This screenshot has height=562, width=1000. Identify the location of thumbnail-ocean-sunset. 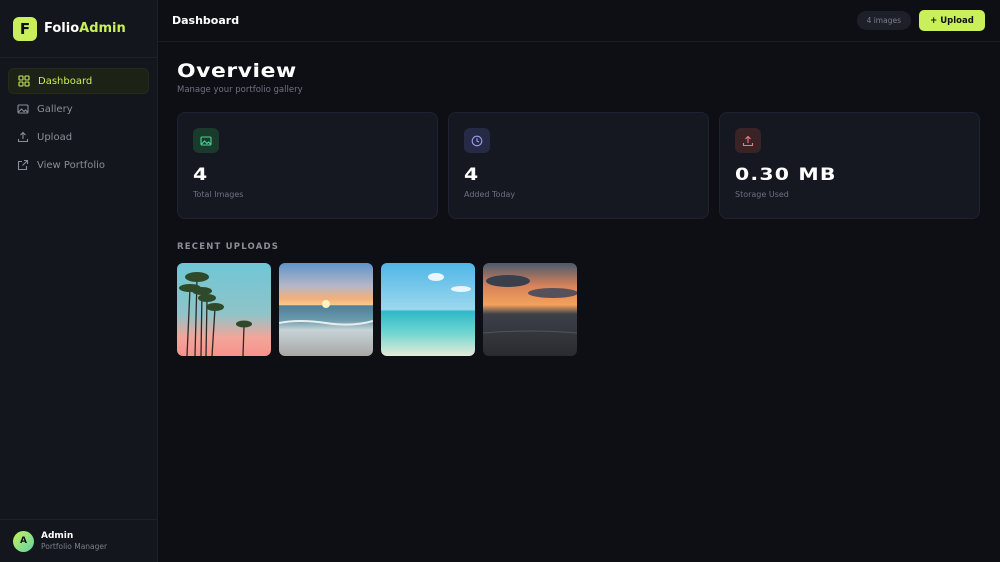
(530, 309).